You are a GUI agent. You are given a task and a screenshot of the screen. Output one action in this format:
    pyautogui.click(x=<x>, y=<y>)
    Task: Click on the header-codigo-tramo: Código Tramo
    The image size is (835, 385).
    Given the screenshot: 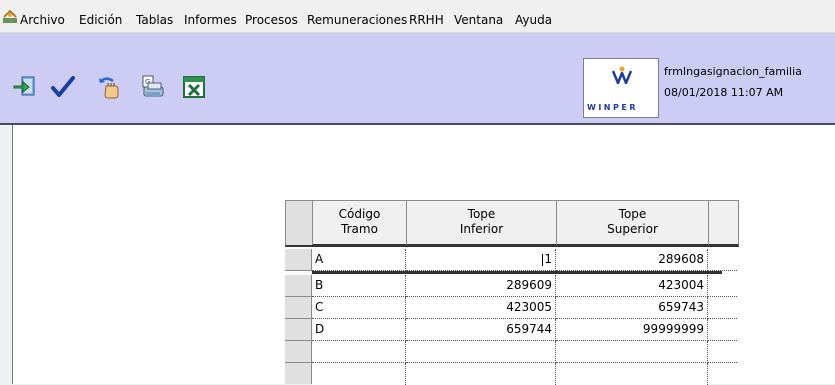 What is the action you would take?
    pyautogui.click(x=360, y=223)
    